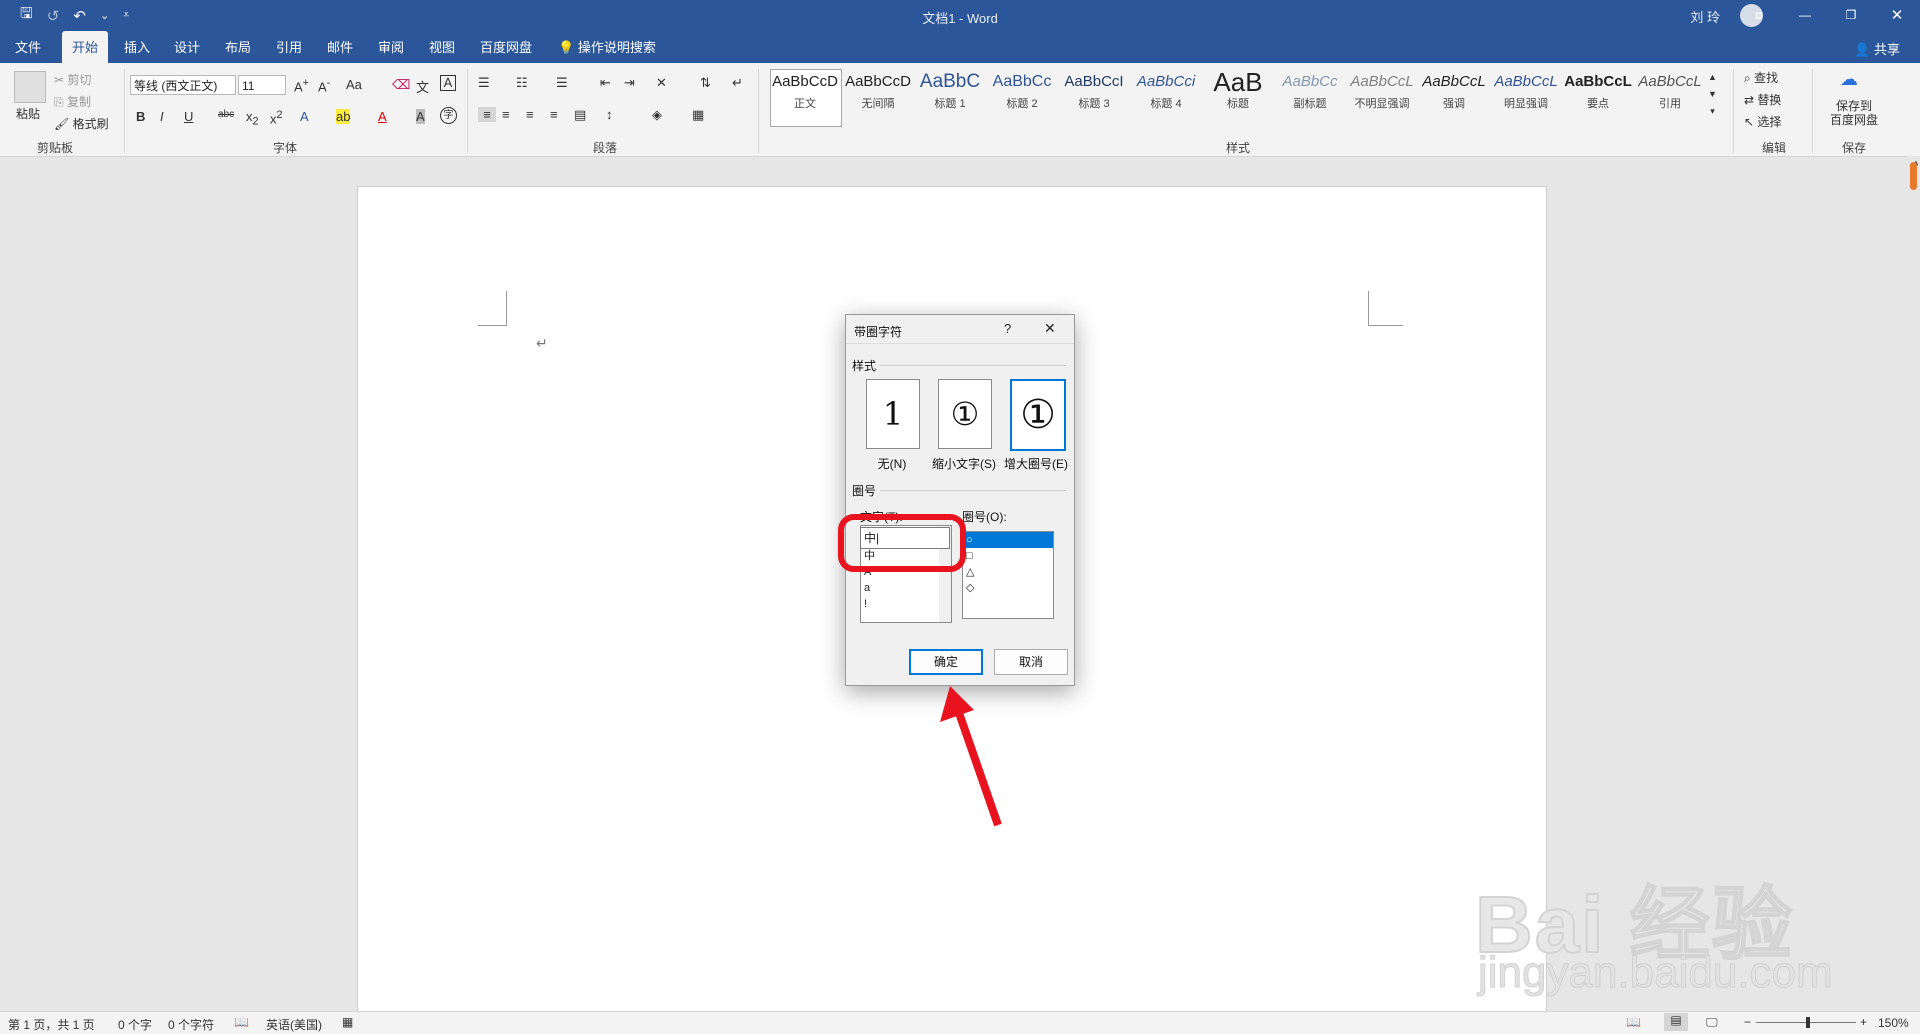  What do you see at coordinates (506, 114) in the screenshot?
I see `align-center-icon: ≡` at bounding box center [506, 114].